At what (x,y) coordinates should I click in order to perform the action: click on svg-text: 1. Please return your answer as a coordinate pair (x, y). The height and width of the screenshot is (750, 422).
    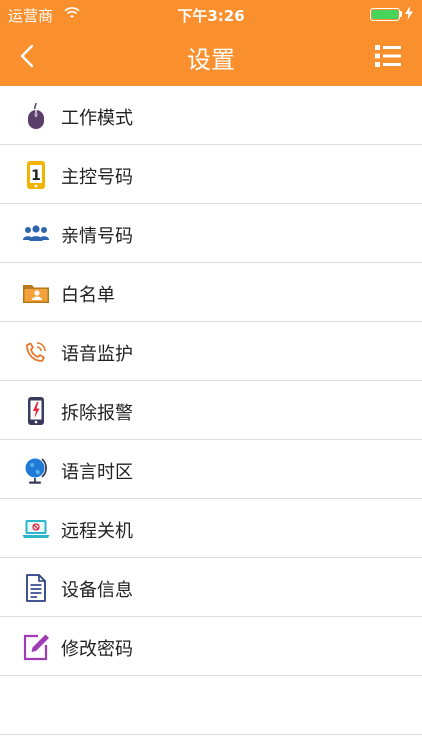
    Looking at the image, I should click on (36, 176).